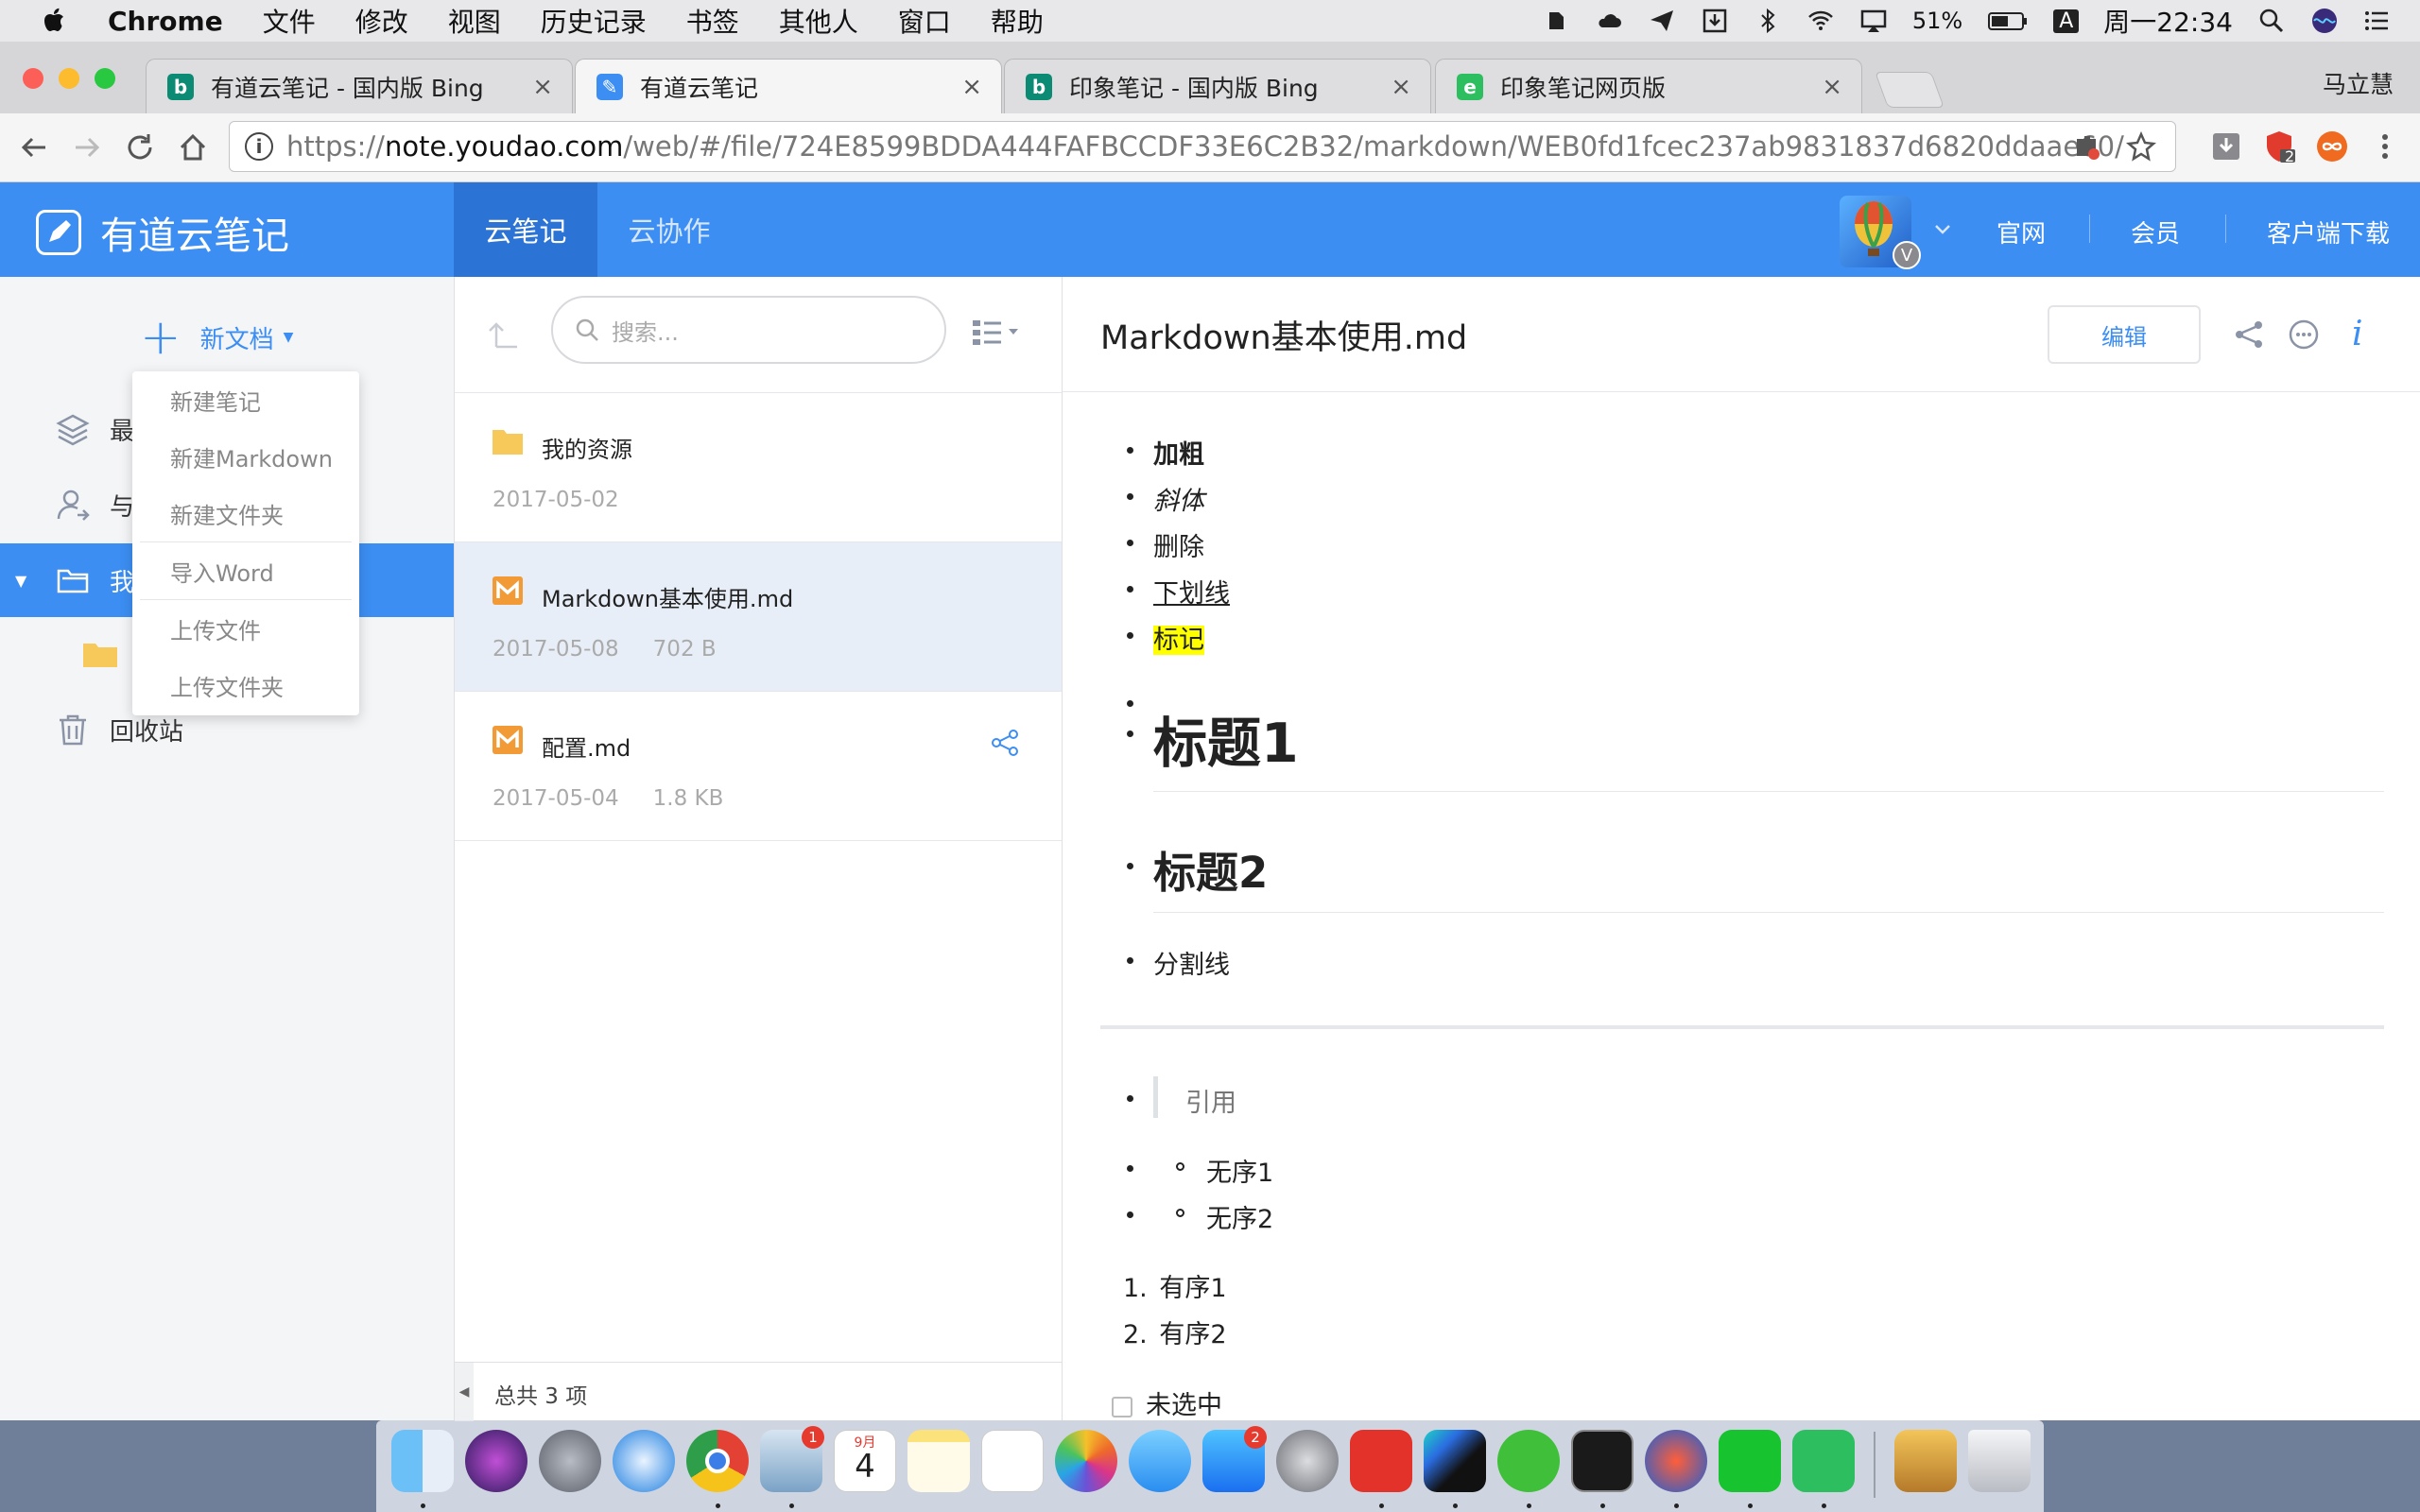  I want to click on menu-file: 文件, so click(289, 21).